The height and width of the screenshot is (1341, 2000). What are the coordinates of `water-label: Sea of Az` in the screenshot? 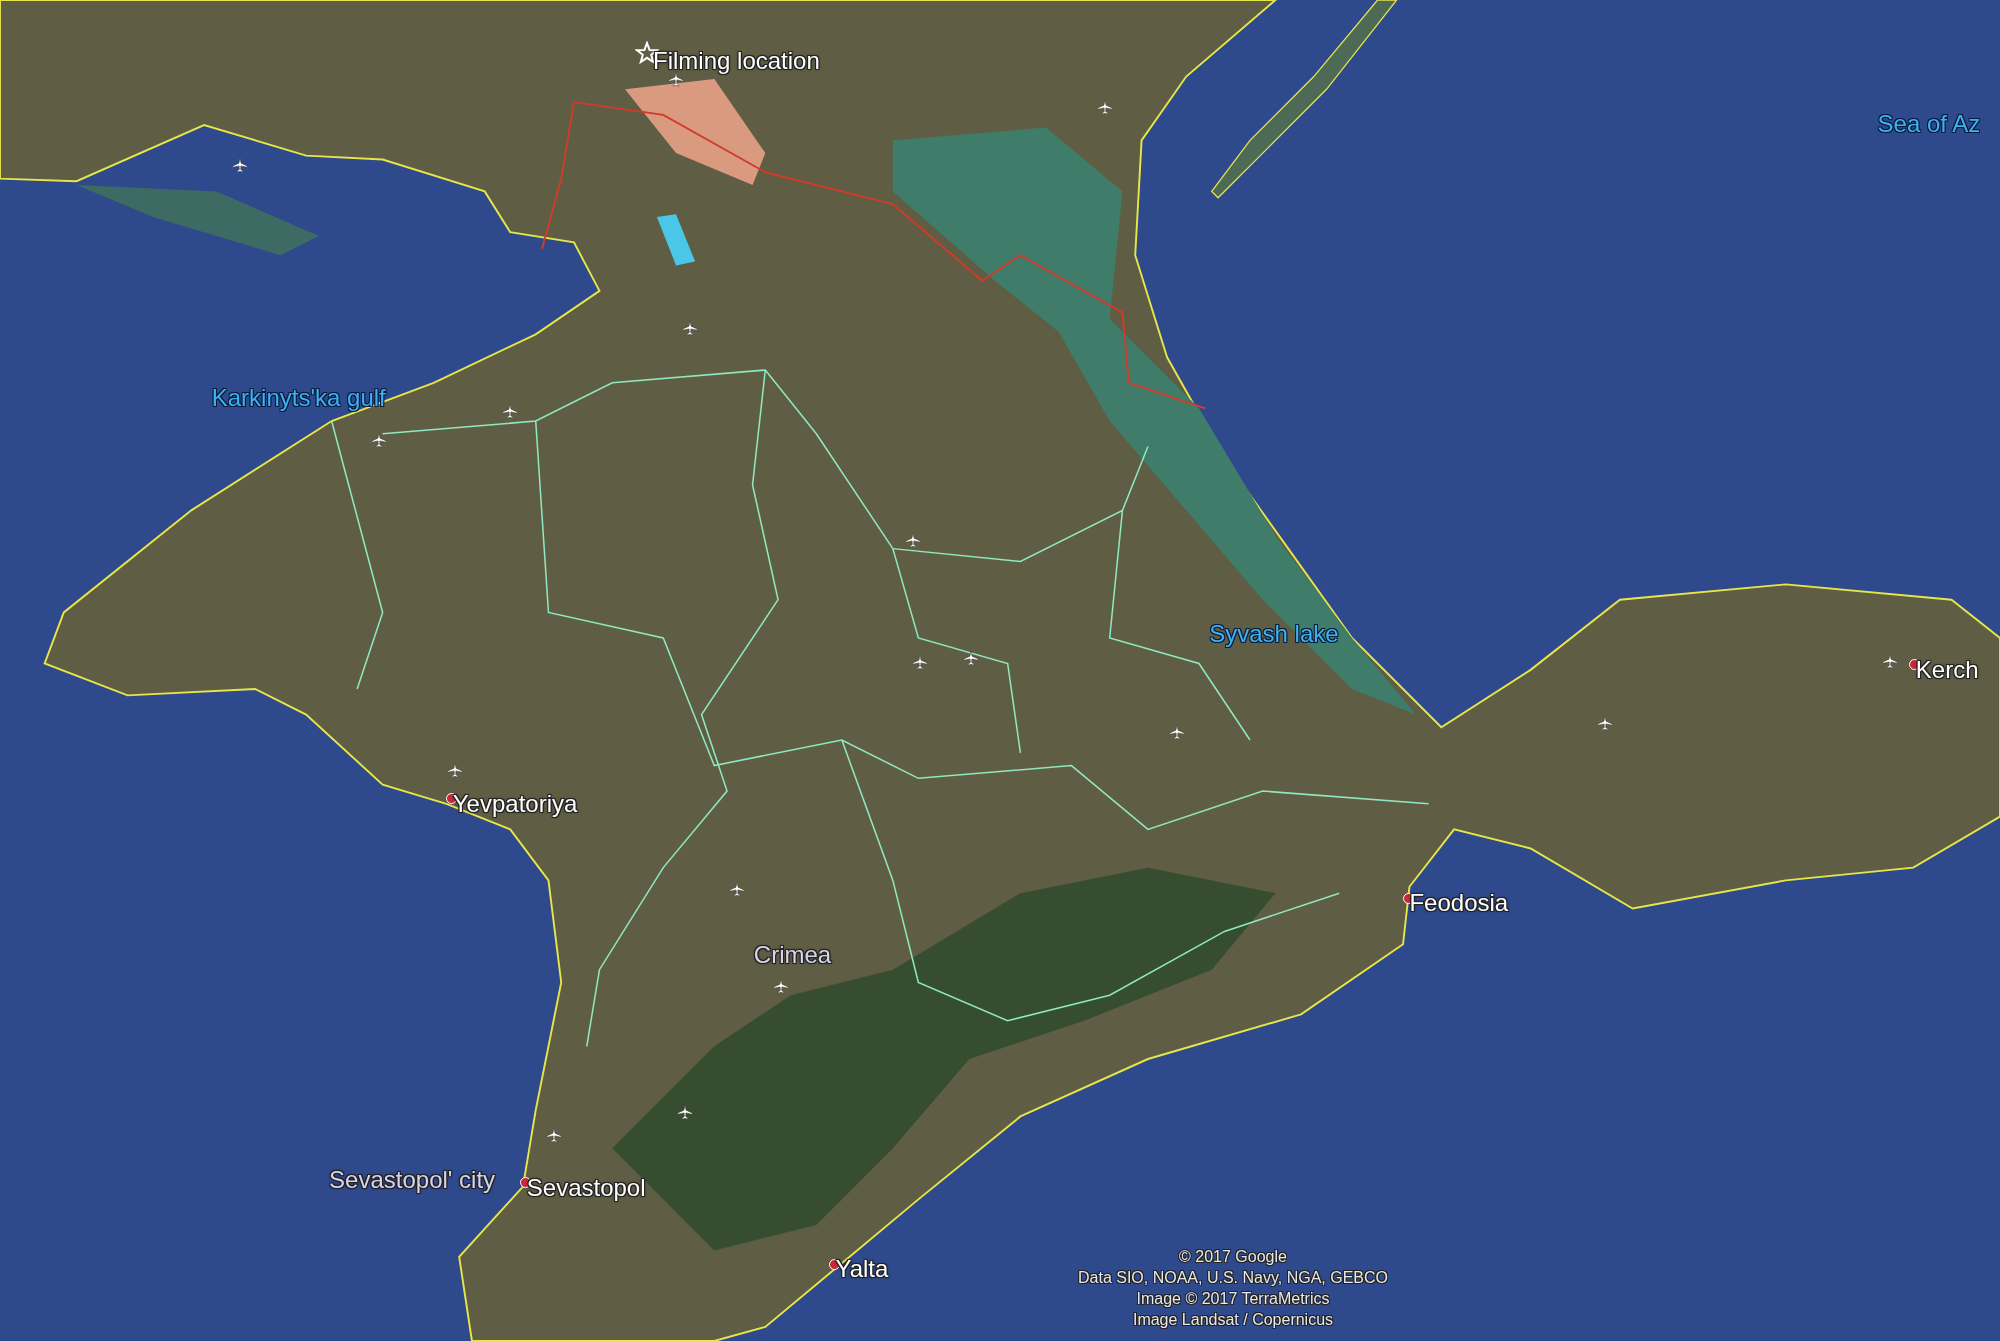 It's located at (1929, 123).